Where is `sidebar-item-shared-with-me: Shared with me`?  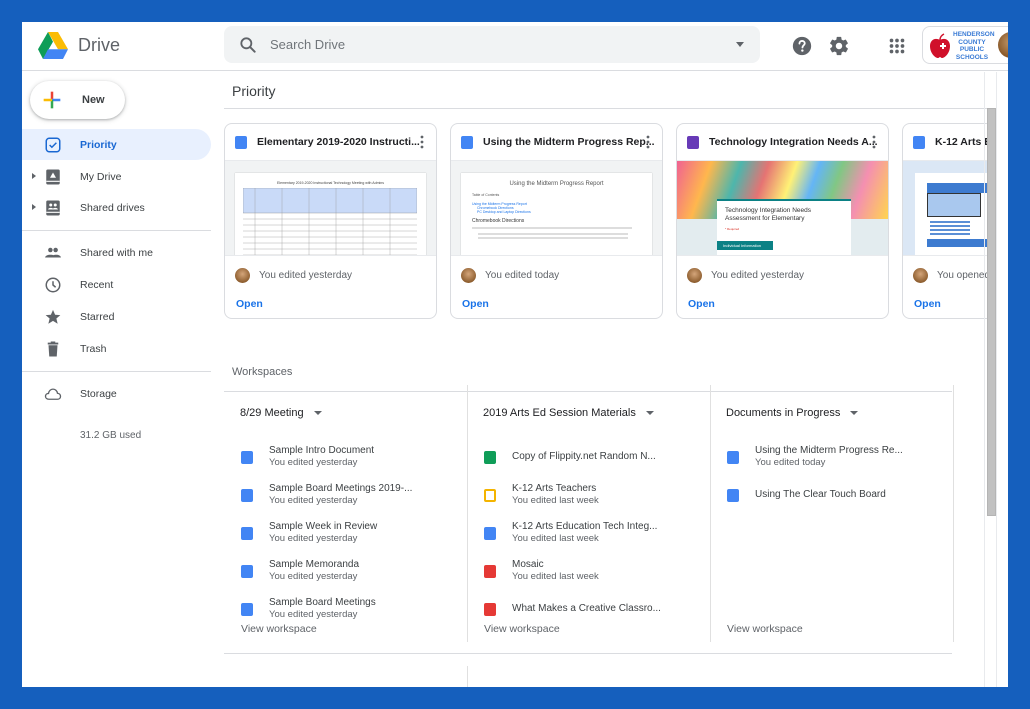
sidebar-item-shared-with-me: Shared with me is located at coordinates (116, 252).